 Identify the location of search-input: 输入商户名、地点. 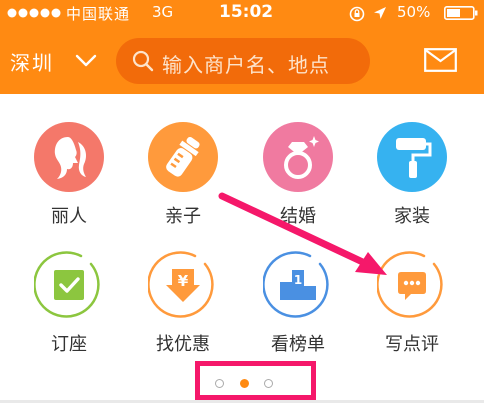
(243, 61).